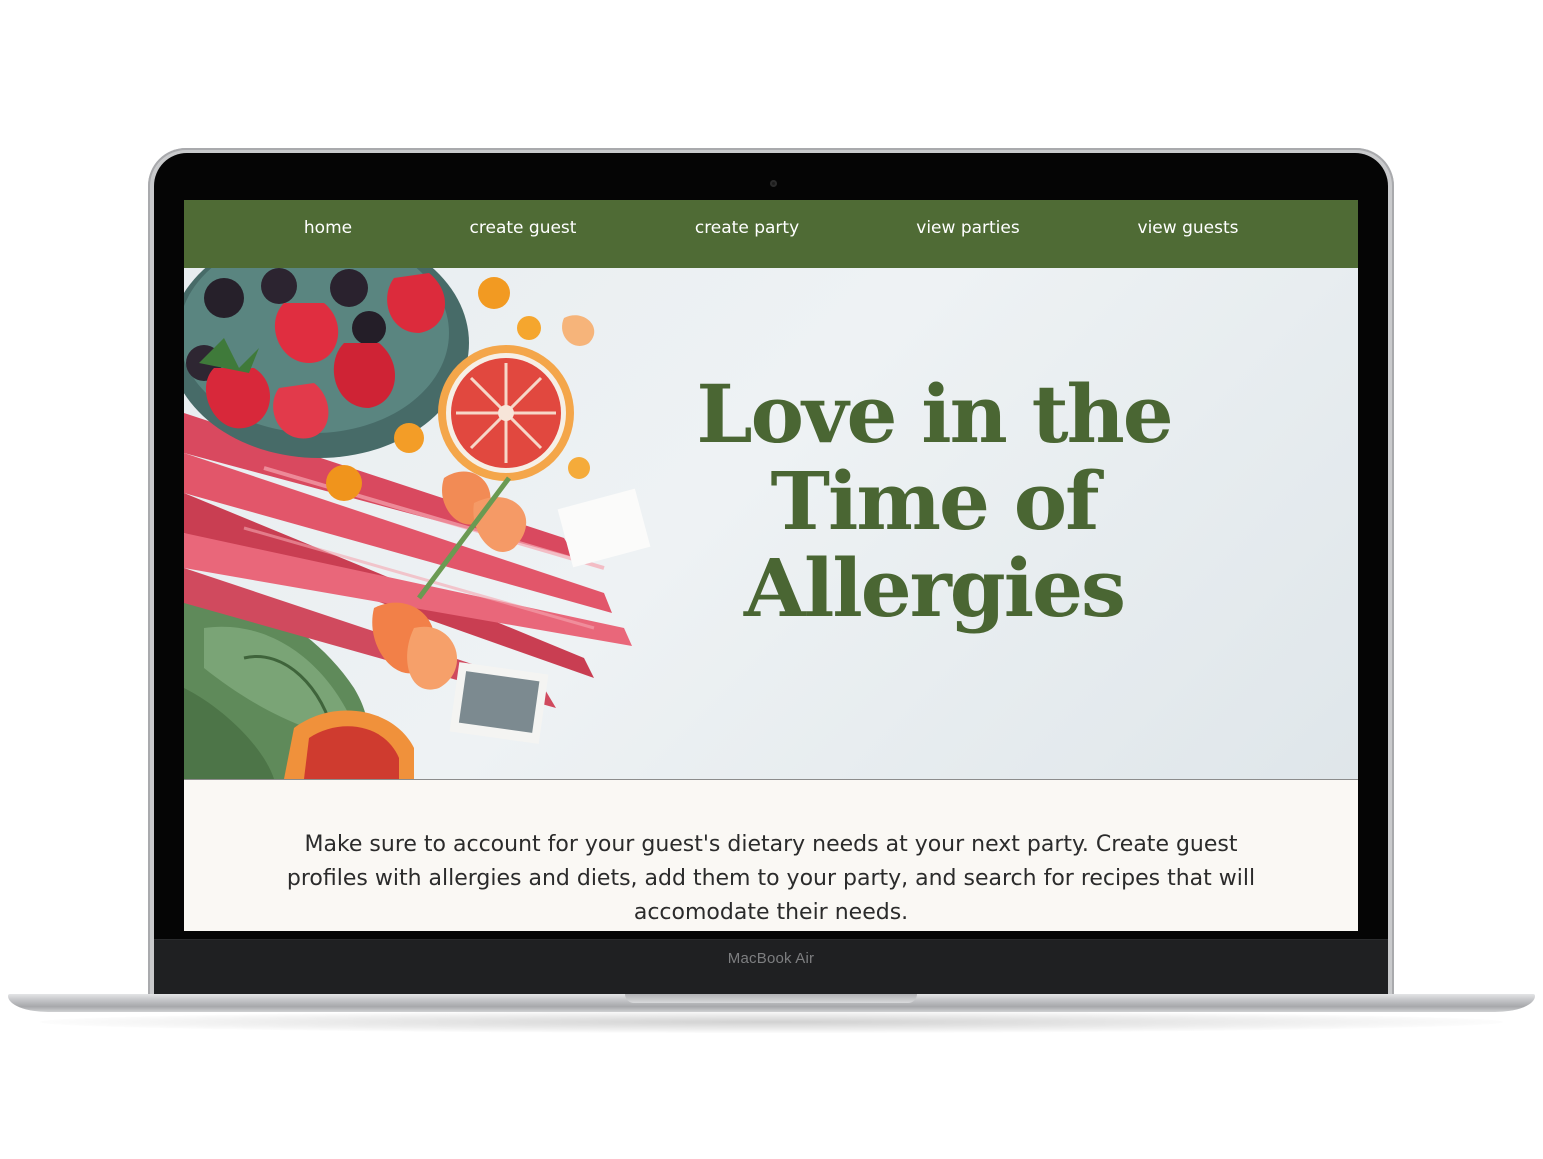 The image size is (1543, 1159). I want to click on nav-view-guests: view guests, so click(1188, 230).